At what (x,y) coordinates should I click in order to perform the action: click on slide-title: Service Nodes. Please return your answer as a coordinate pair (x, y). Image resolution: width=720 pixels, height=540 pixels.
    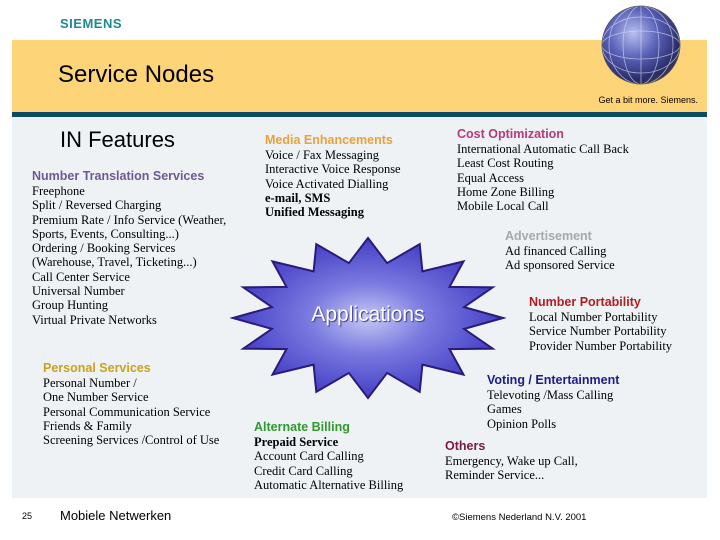
    Looking at the image, I should click on (136, 74).